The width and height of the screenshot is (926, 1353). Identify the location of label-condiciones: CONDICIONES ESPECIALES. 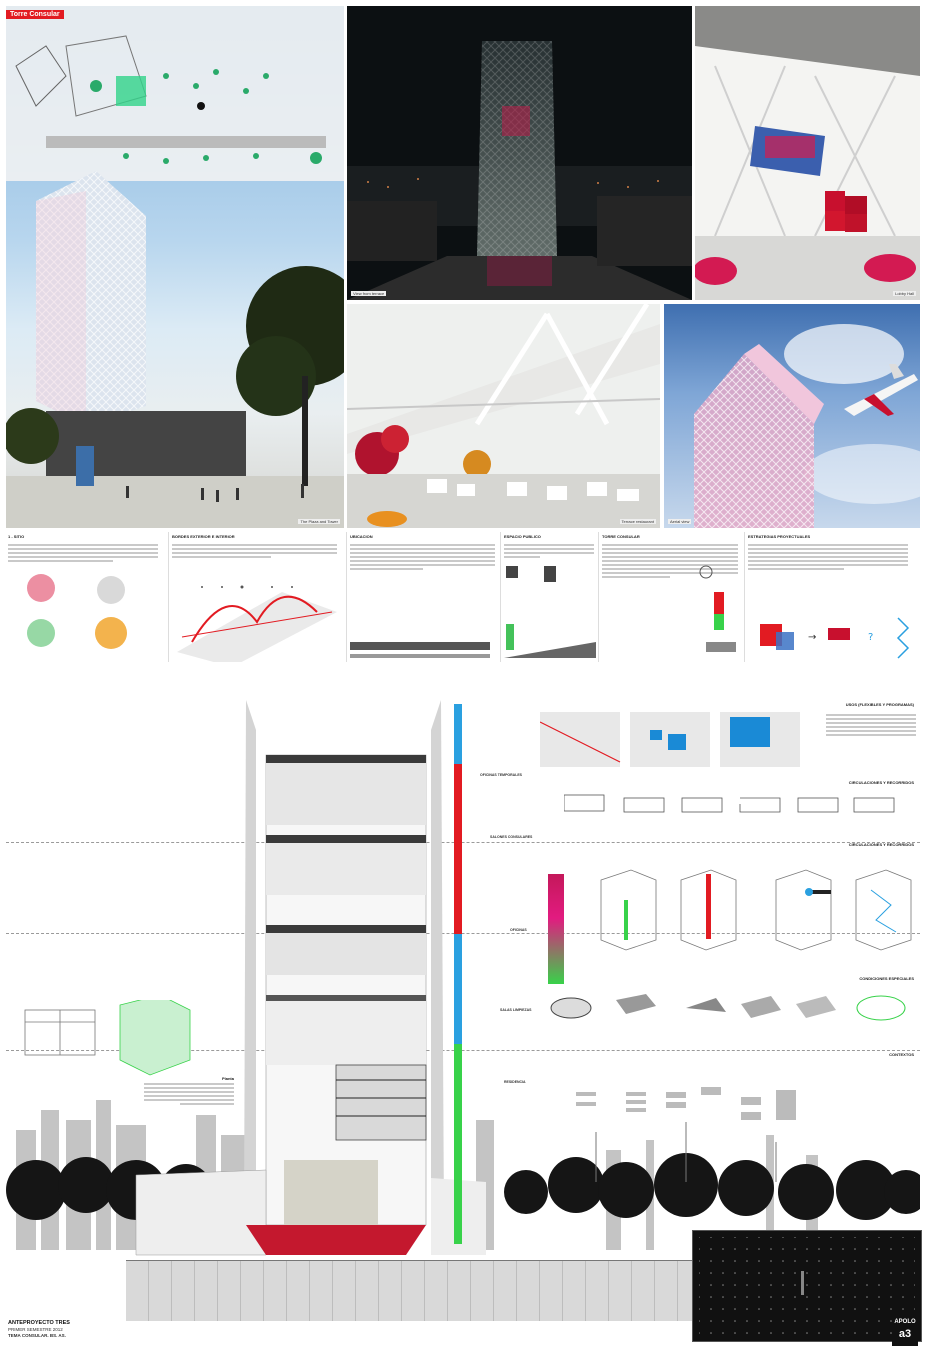
(886, 978).